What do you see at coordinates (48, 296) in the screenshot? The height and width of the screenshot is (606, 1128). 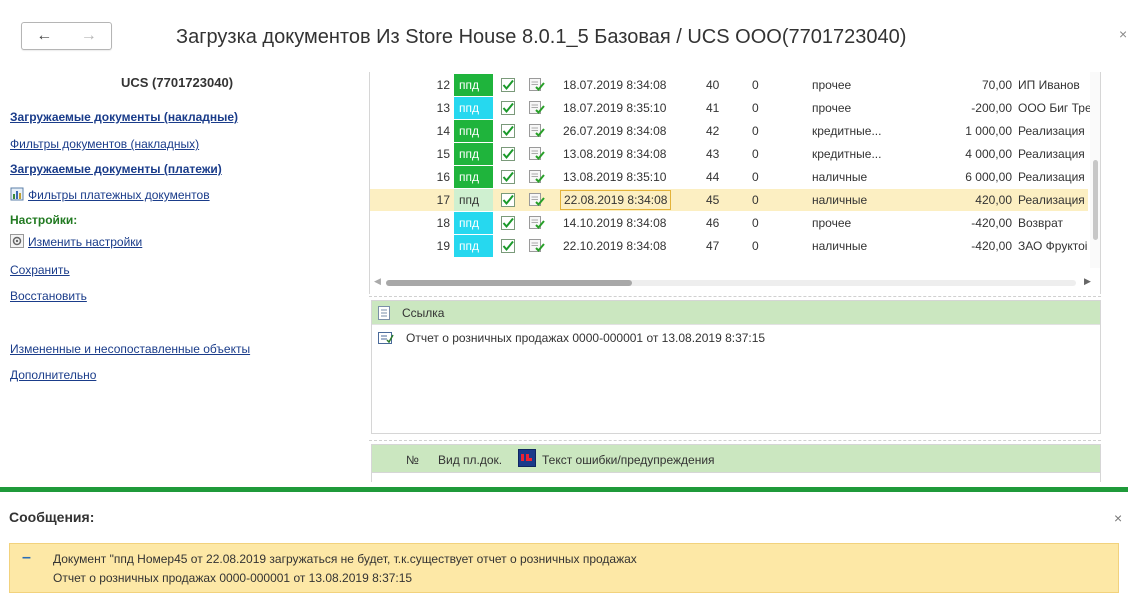 I see `link-restore: Восстановить` at bounding box center [48, 296].